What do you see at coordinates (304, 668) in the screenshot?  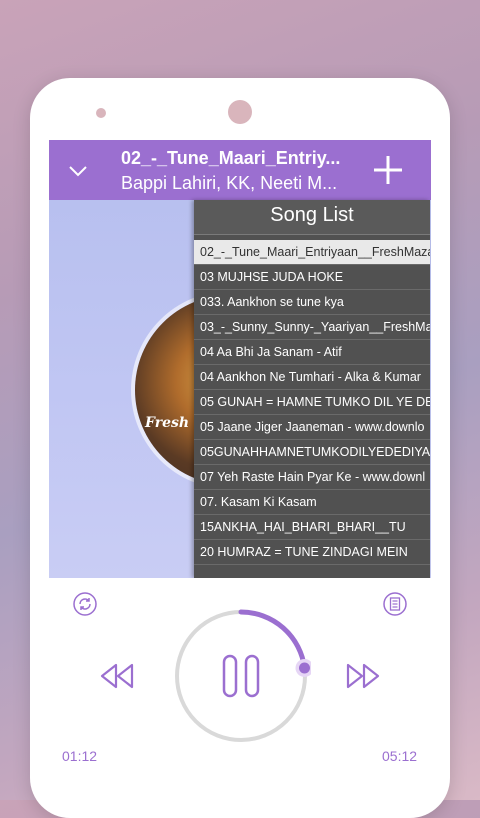 I see `progress-knob-center` at bounding box center [304, 668].